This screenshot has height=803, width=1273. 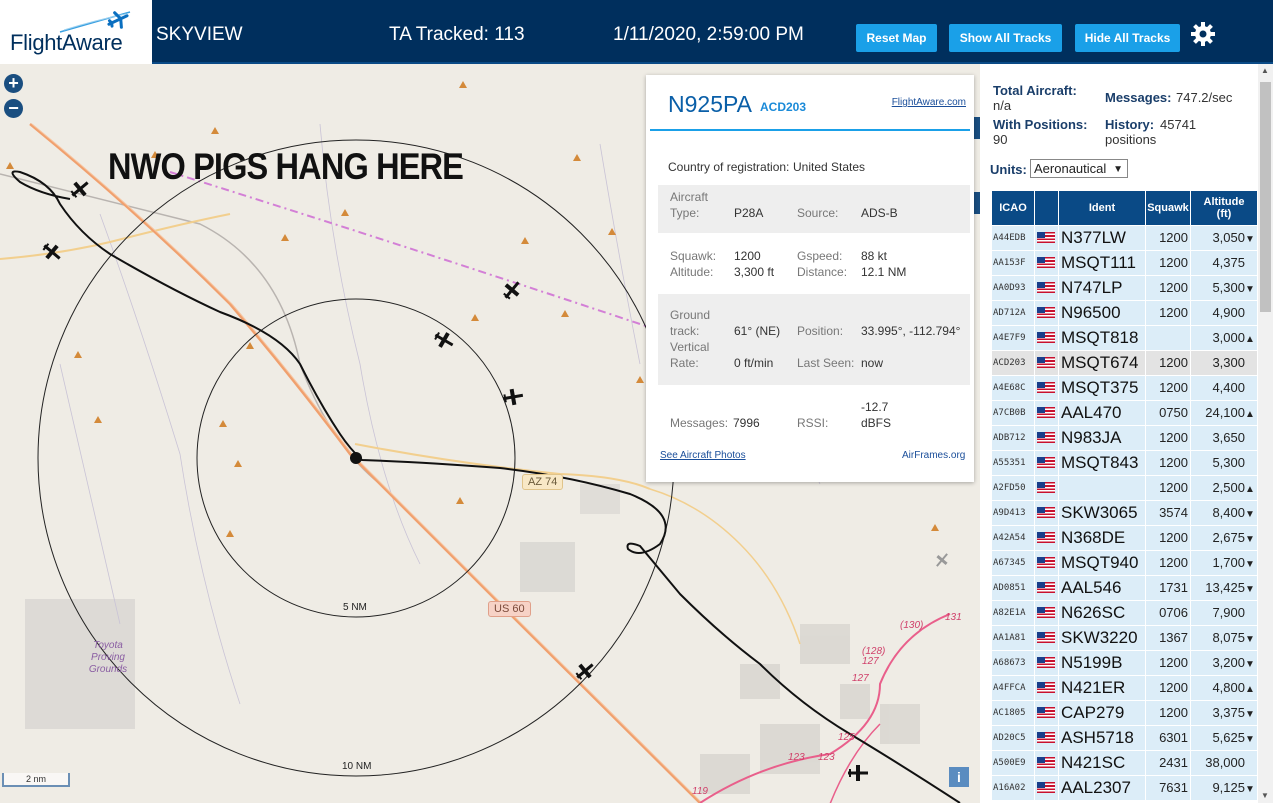 What do you see at coordinates (1225, 762) in the screenshot?
I see `row-altitude-value: 38,000` at bounding box center [1225, 762].